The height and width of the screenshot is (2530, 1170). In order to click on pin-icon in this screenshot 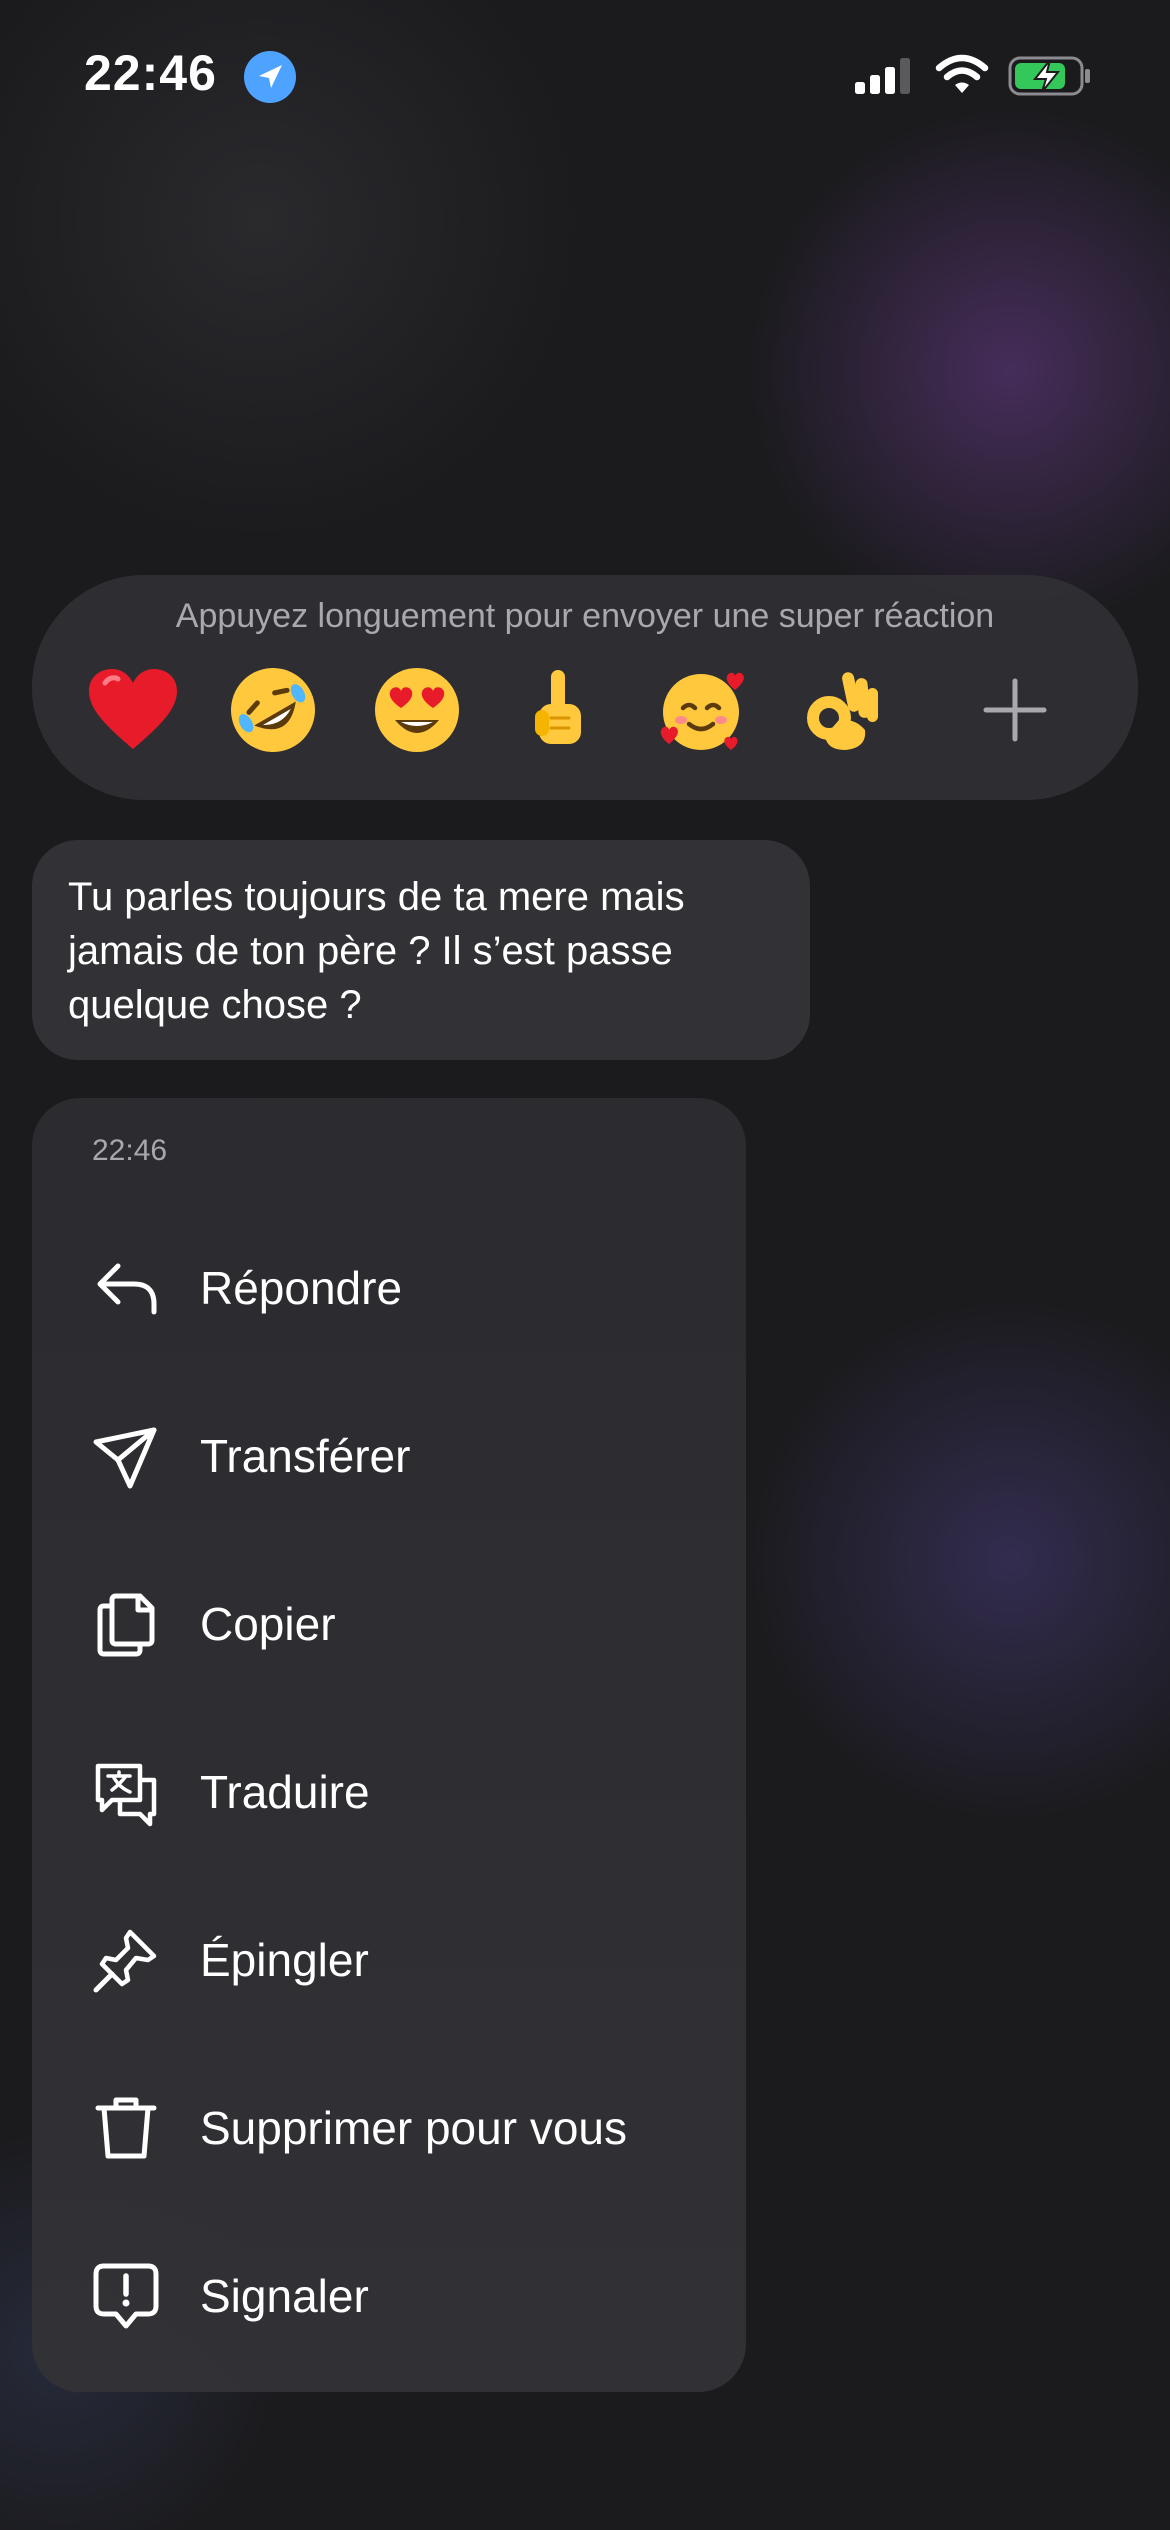, I will do `click(125, 1961)`.